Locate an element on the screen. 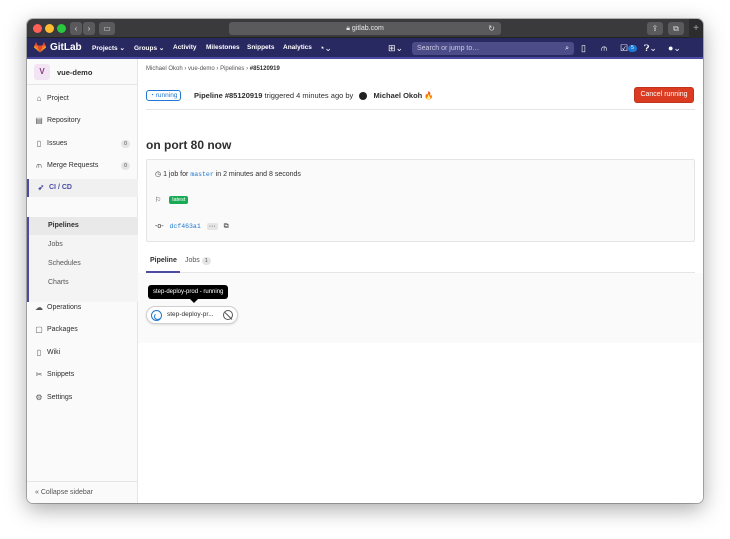  double-chevron-left-icon: « is located at coordinates (37, 492).